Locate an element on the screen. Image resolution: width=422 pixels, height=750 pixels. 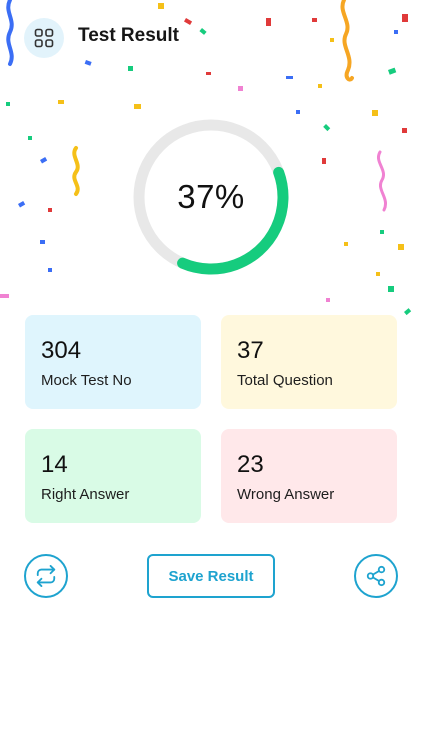
stat-value: 37 is located at coordinates (250, 350).